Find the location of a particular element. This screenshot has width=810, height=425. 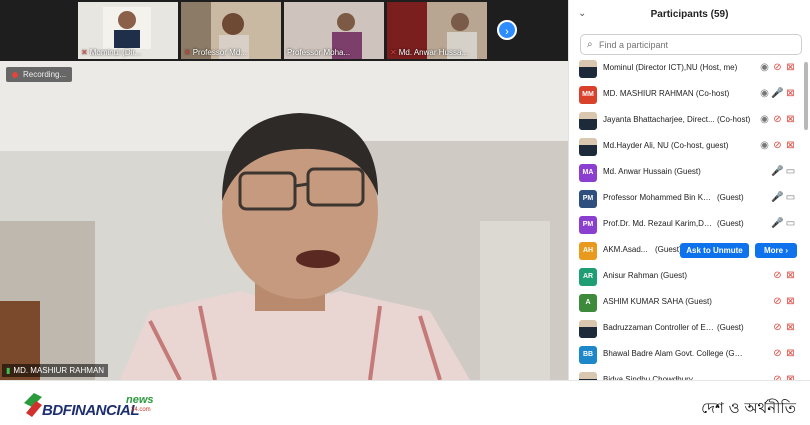

participant-row: Mominul (Director ICT),NU (Host, me) ◉ ⊘ ⊠ is located at coordinates (685, 69).